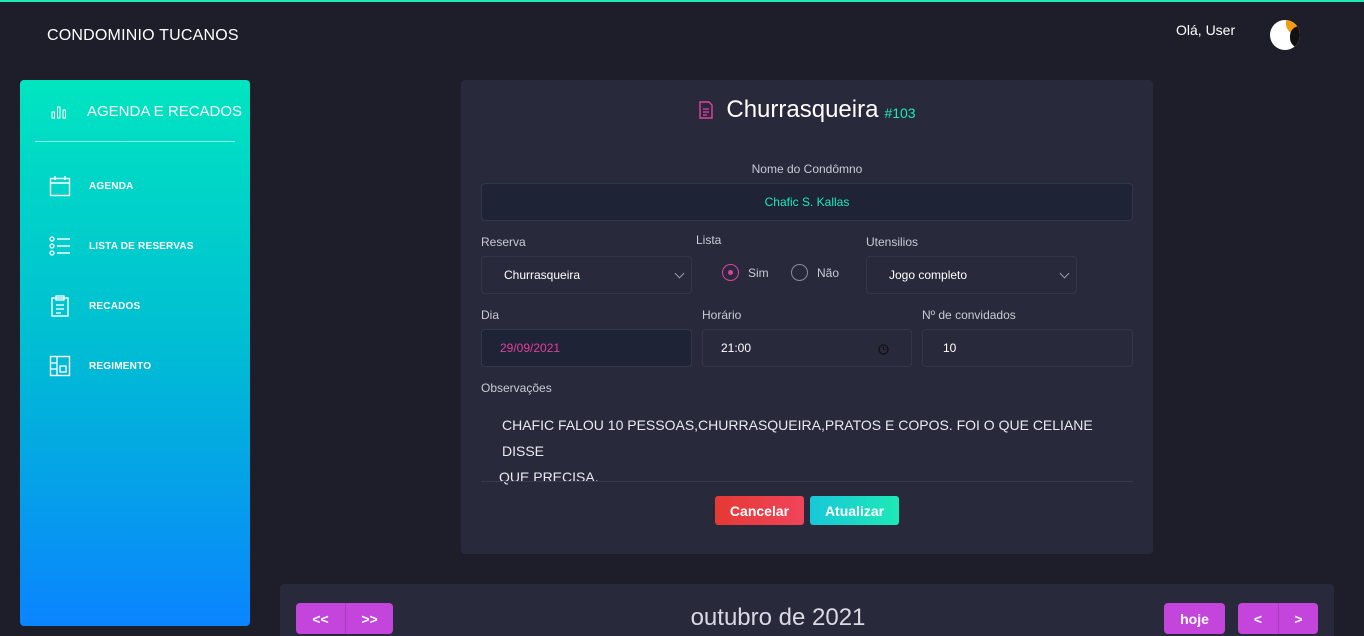 The width and height of the screenshot is (1364, 636). I want to click on sidebar-item-regimento: REGIMENTO, so click(135, 366).